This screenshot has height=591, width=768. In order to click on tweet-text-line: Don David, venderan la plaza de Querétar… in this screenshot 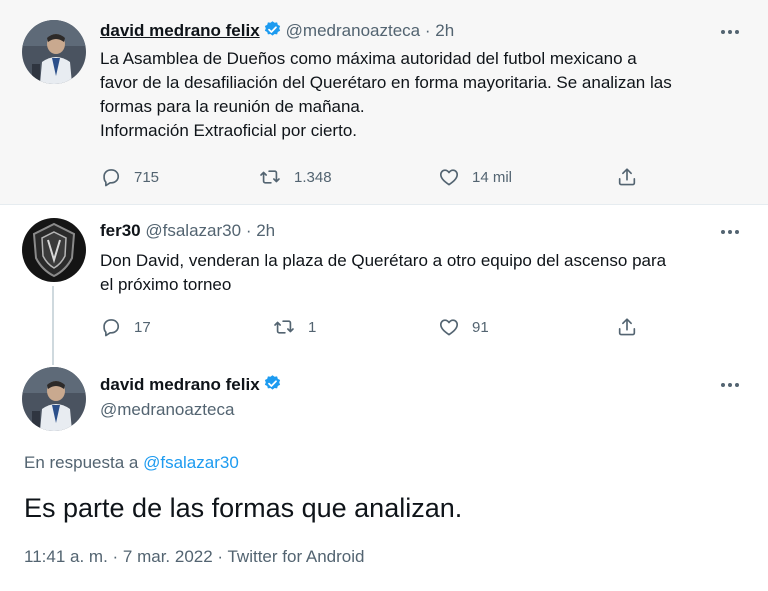, I will do `click(383, 260)`.